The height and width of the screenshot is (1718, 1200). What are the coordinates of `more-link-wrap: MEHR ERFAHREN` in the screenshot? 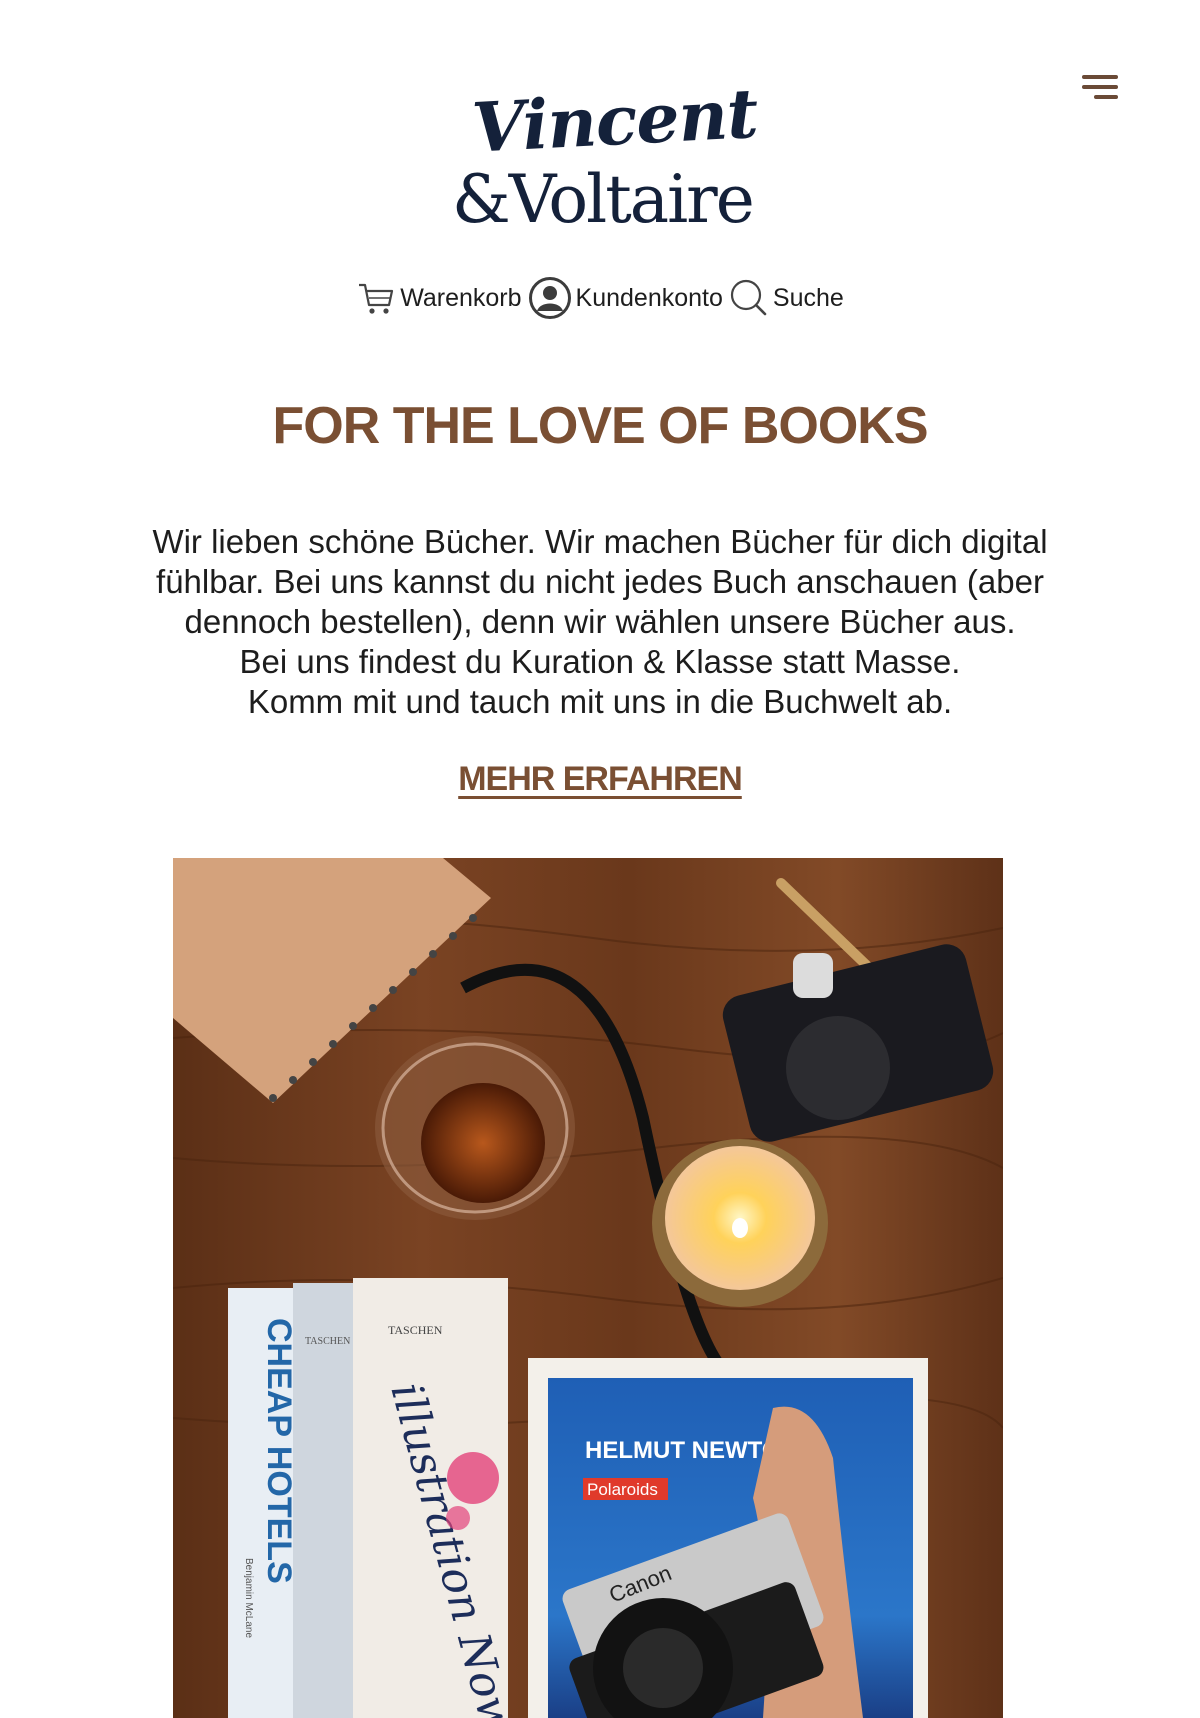 It's located at (600, 779).